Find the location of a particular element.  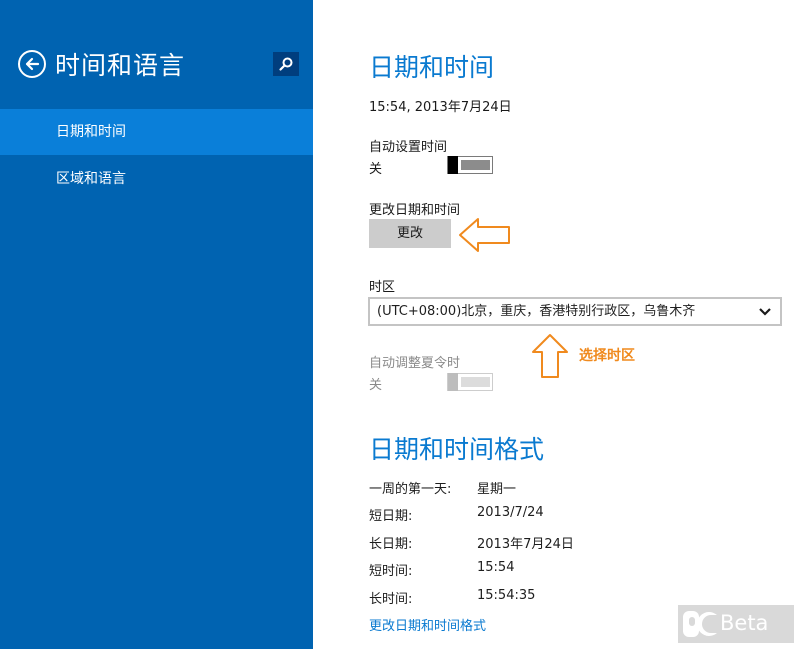

format-label-long-date: 长日期: is located at coordinates (391, 544).